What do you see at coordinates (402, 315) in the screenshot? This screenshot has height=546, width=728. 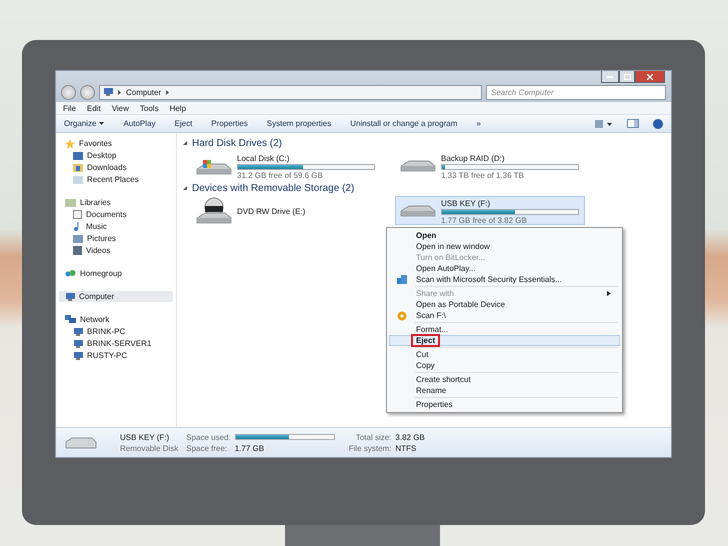 I see `disc-icon` at bounding box center [402, 315].